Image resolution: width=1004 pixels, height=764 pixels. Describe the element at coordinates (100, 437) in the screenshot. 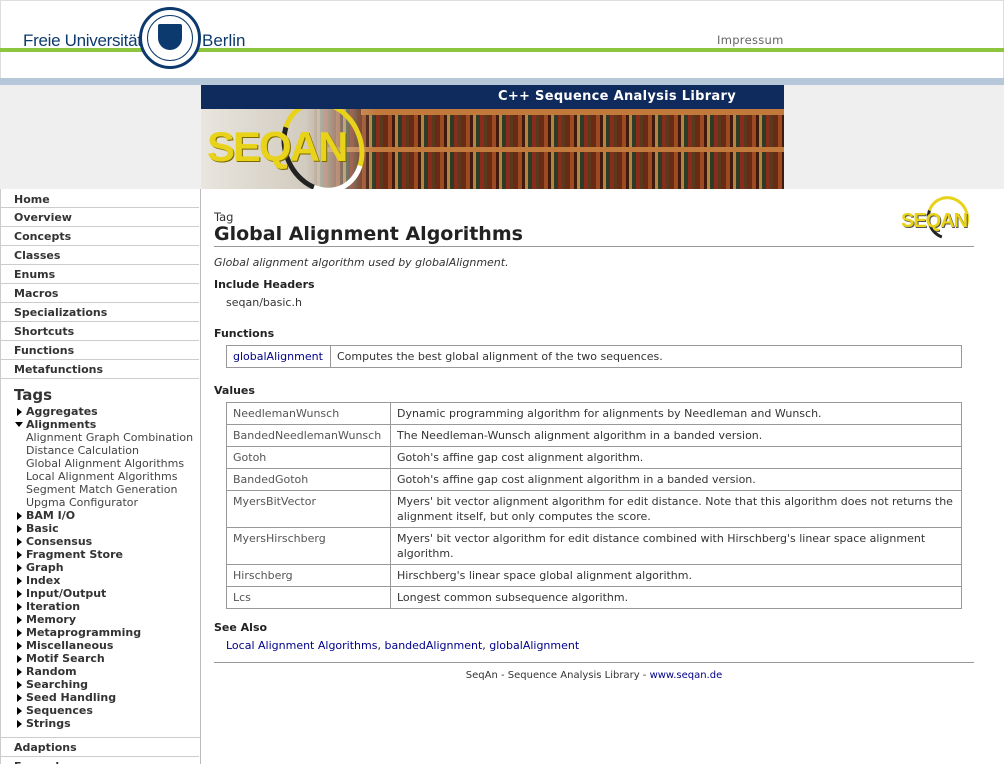

I see `subtag-item-alignment-graph-combination: Alignment Graph Combination` at that location.